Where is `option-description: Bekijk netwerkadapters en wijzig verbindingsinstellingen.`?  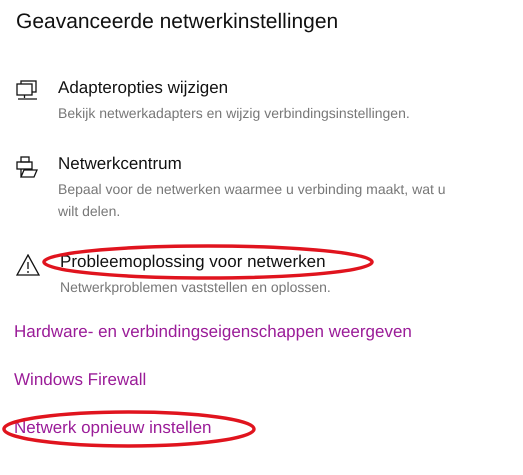 option-description: Bekijk netwerkadapters en wijzig verbindingsinstellingen. is located at coordinates (234, 113).